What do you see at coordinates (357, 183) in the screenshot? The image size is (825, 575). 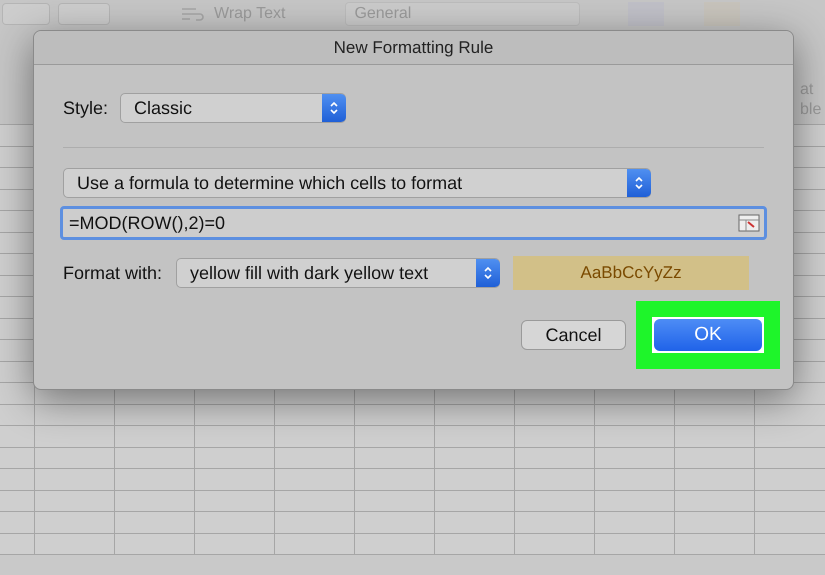 I see `rule-type-dropdown: Use a formula to determine which cells to format` at bounding box center [357, 183].